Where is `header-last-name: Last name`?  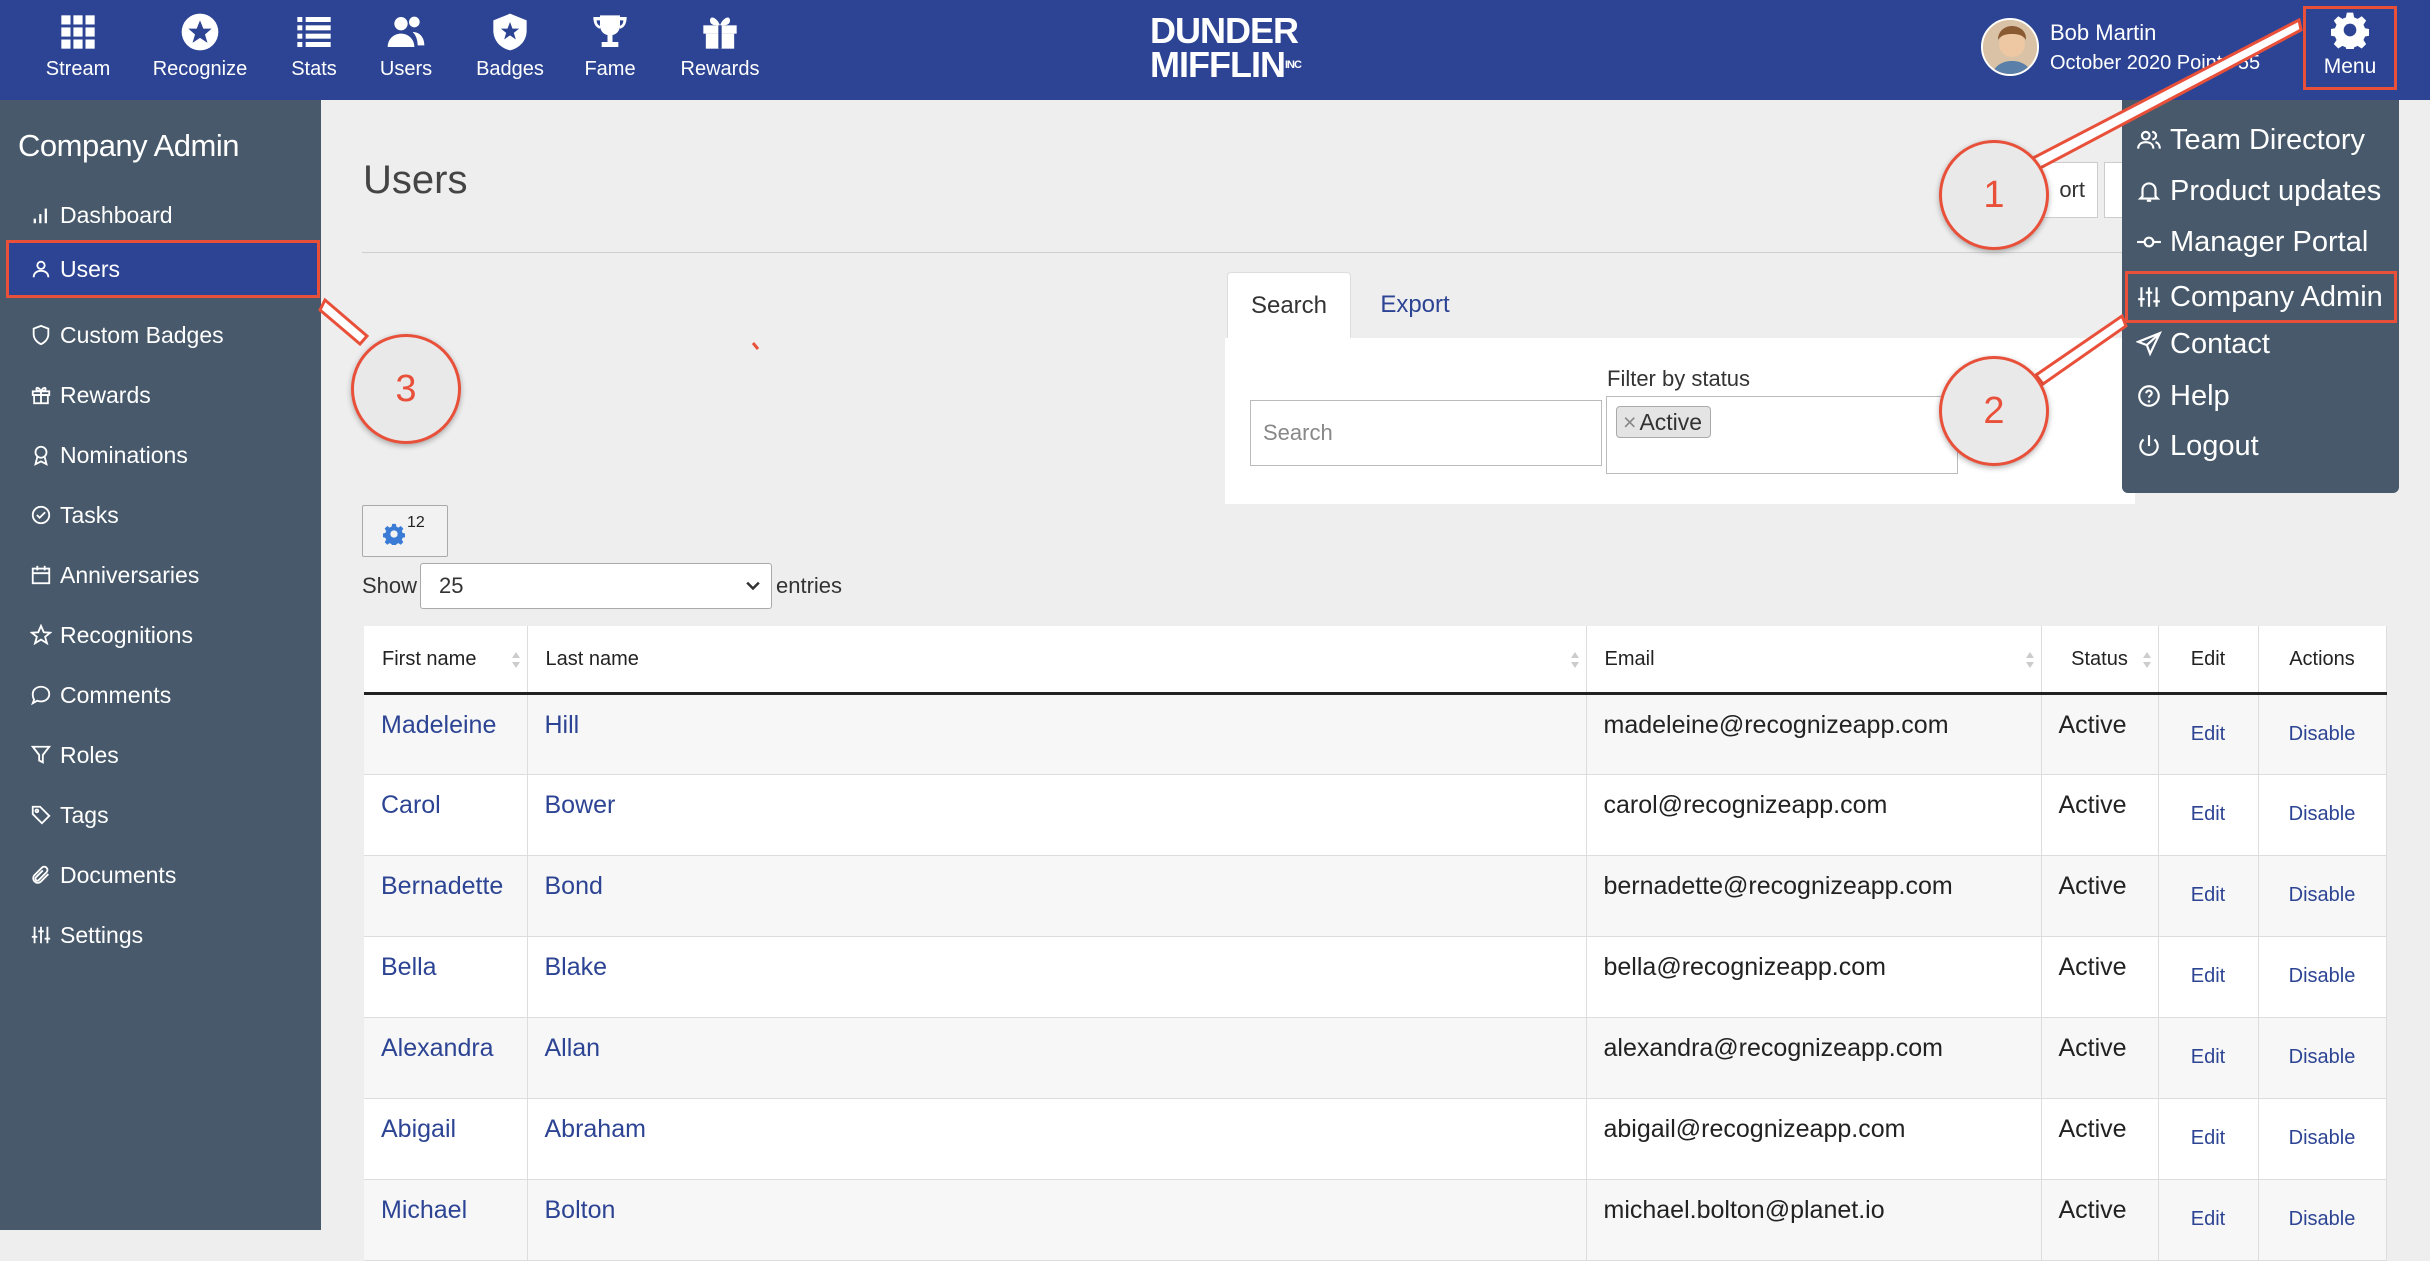 header-last-name: Last name is located at coordinates (1057, 660).